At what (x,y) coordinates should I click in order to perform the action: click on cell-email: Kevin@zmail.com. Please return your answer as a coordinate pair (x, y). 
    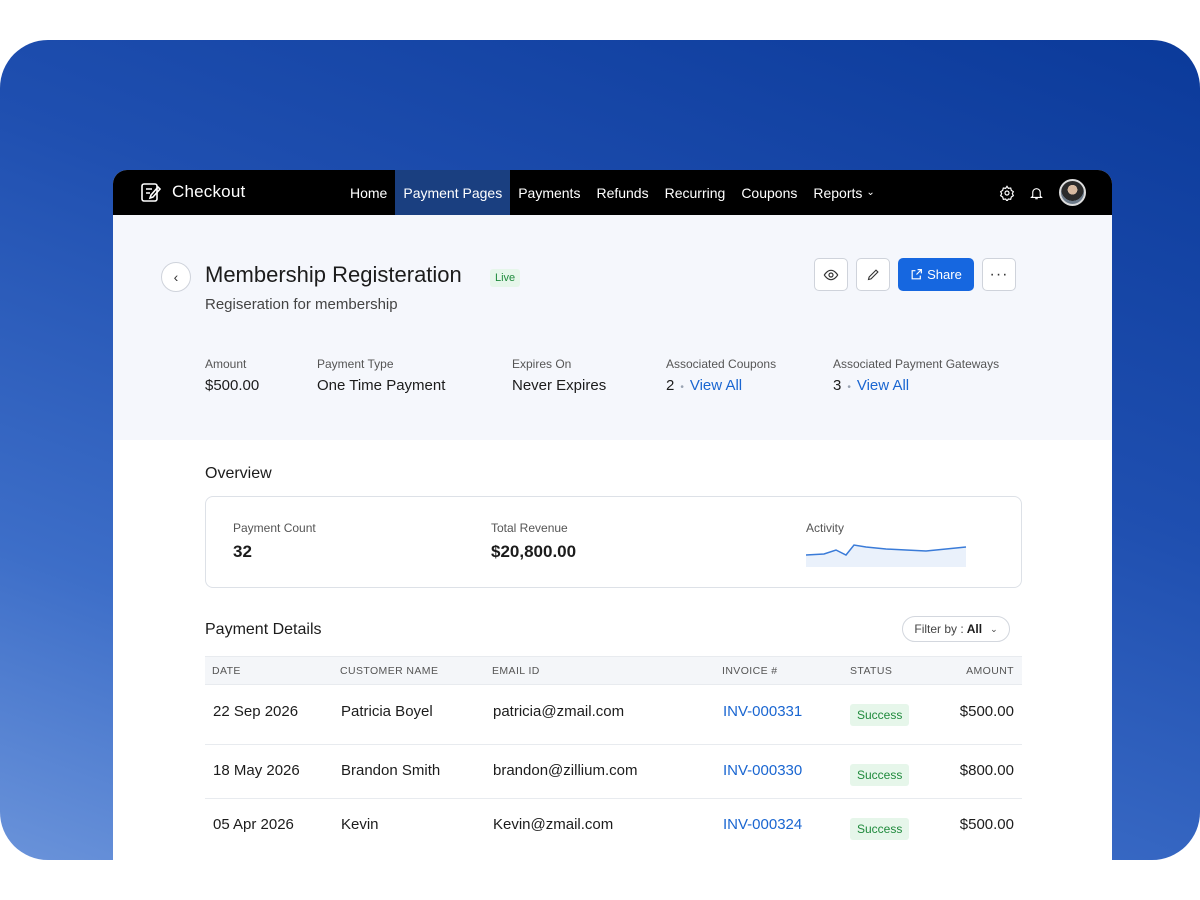
    Looking at the image, I should click on (553, 824).